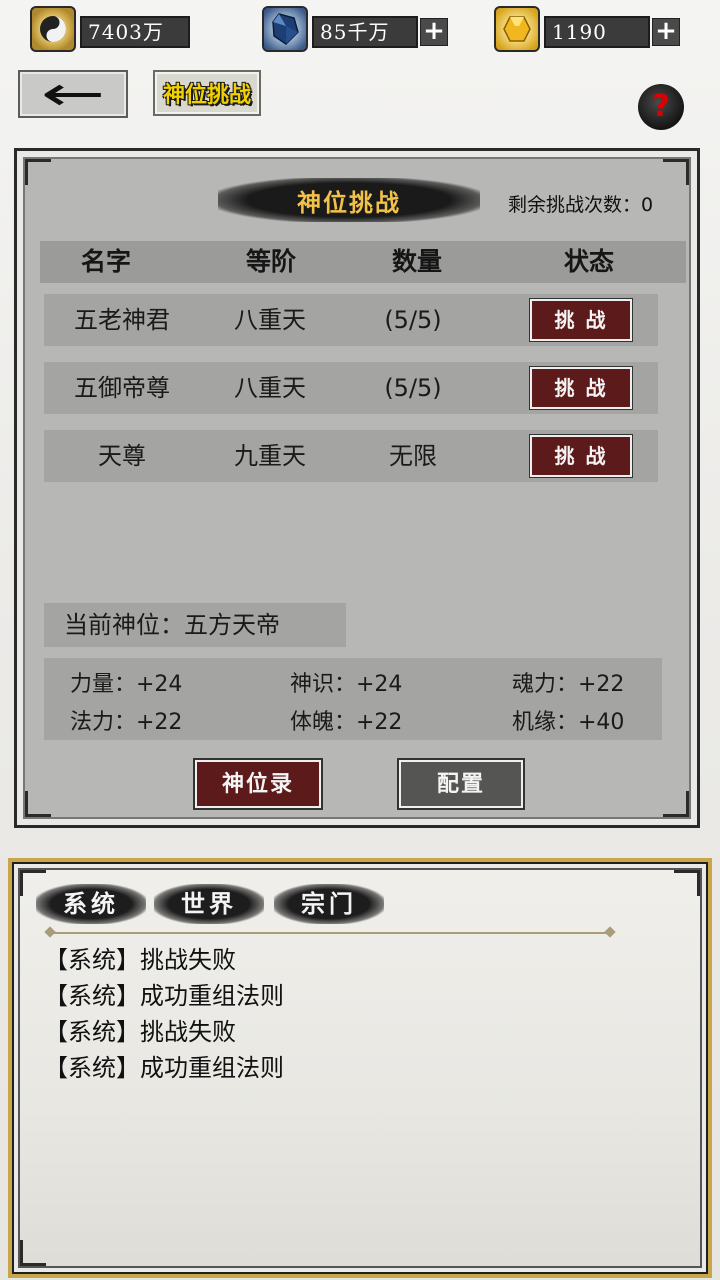 The image size is (720, 1280). Describe the element at coordinates (581, 205) in the screenshot. I see `remaining-challenges: 剩余挑战次数：0` at that location.